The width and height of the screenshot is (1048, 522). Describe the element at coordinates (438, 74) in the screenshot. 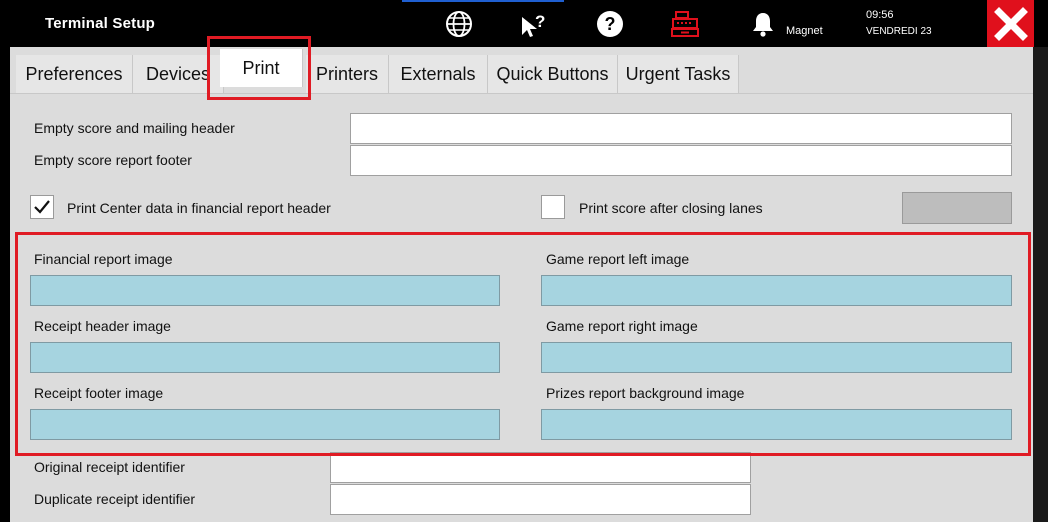

I see `tab-externals: Externals` at that location.